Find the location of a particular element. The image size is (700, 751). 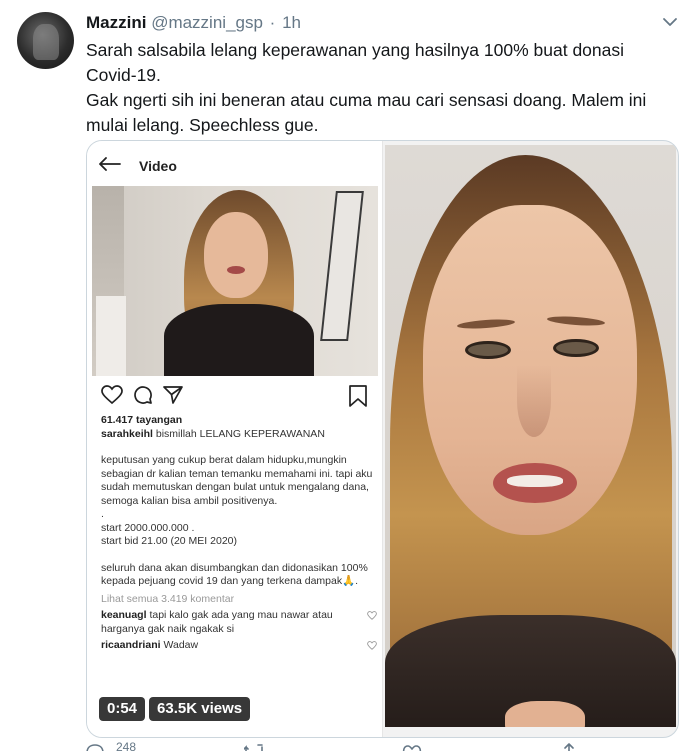

chevron-down-icon is located at coordinates (670, 22).